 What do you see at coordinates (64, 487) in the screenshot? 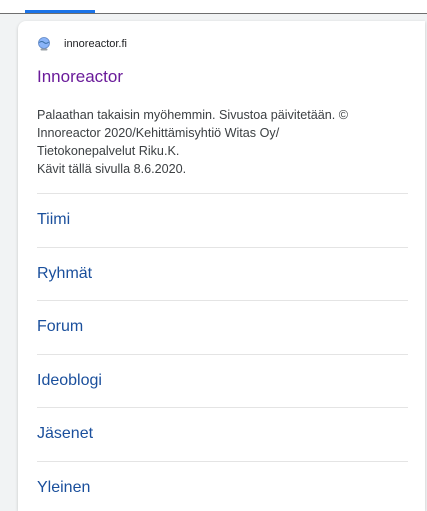
I see `sitelink-label: Yleinen` at bounding box center [64, 487].